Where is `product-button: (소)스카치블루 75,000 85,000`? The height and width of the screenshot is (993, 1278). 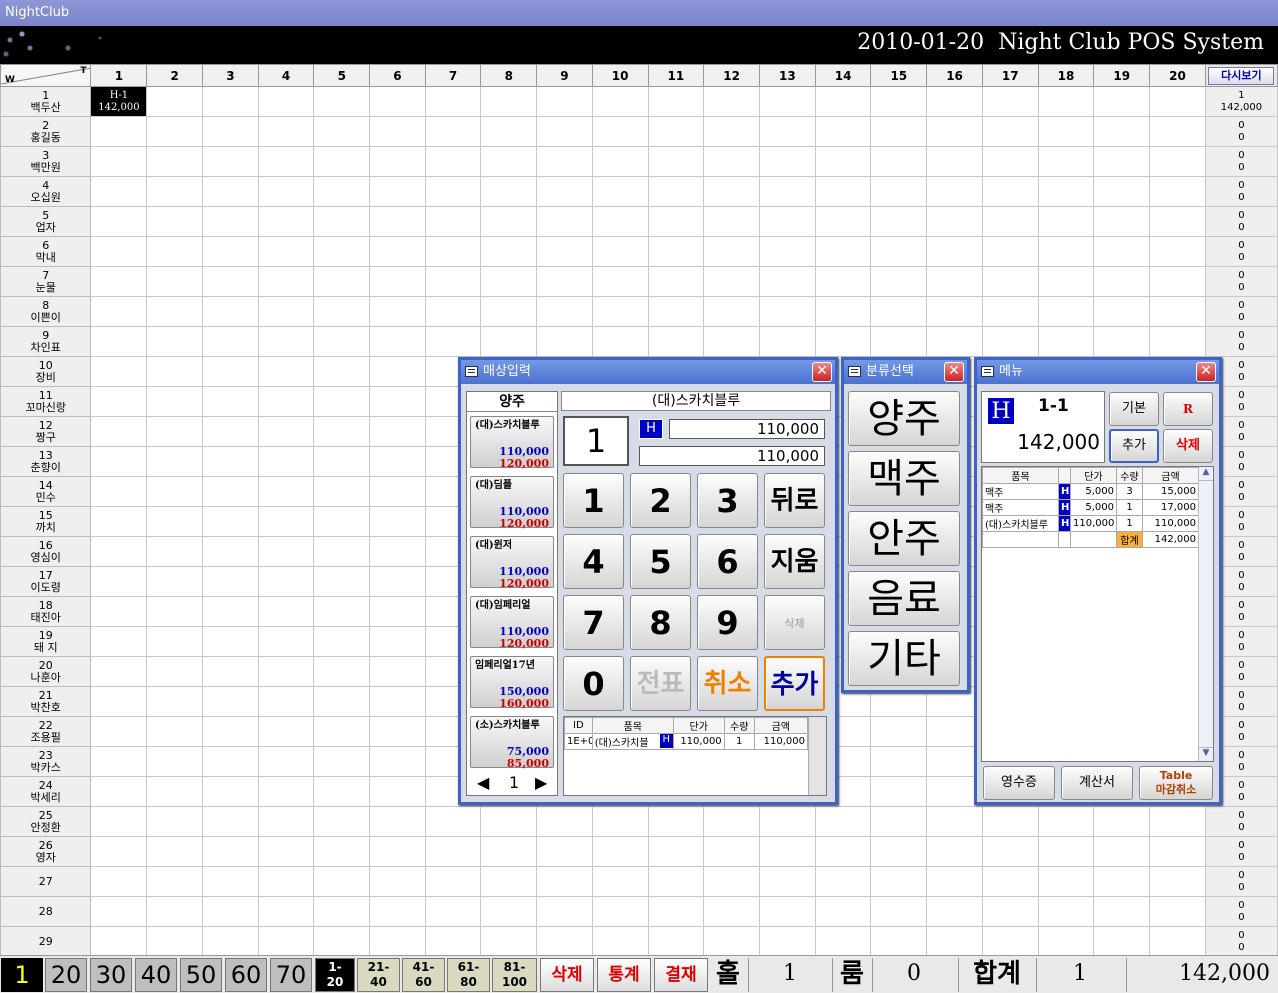 product-button: (소)스카치블루 75,000 85,000 is located at coordinates (512, 742).